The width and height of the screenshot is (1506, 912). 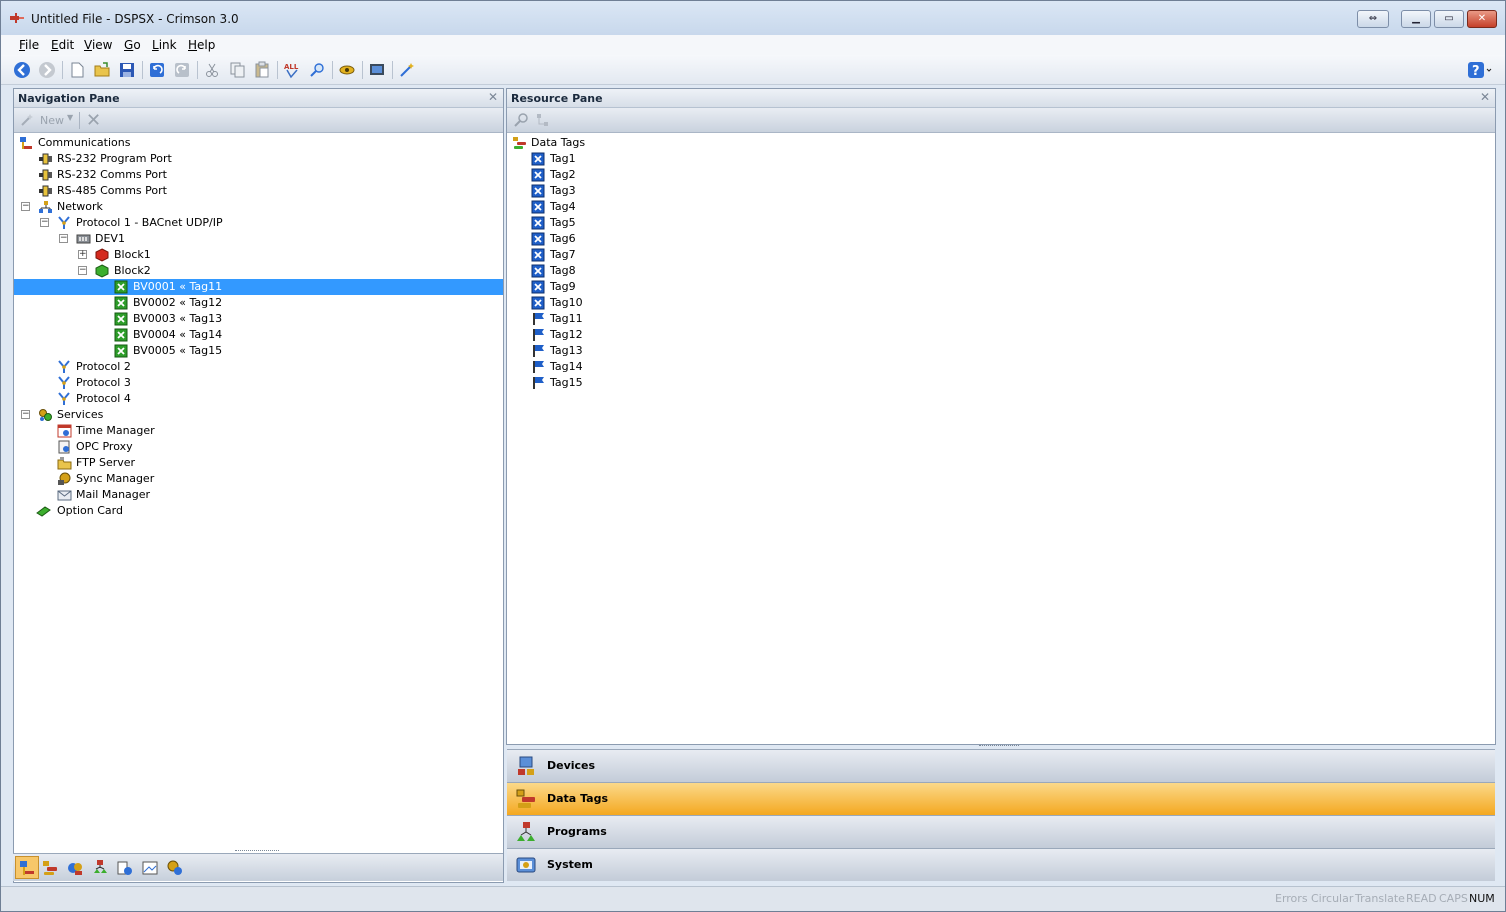 I want to click on maximize-button: ▭, so click(x=1449, y=19).